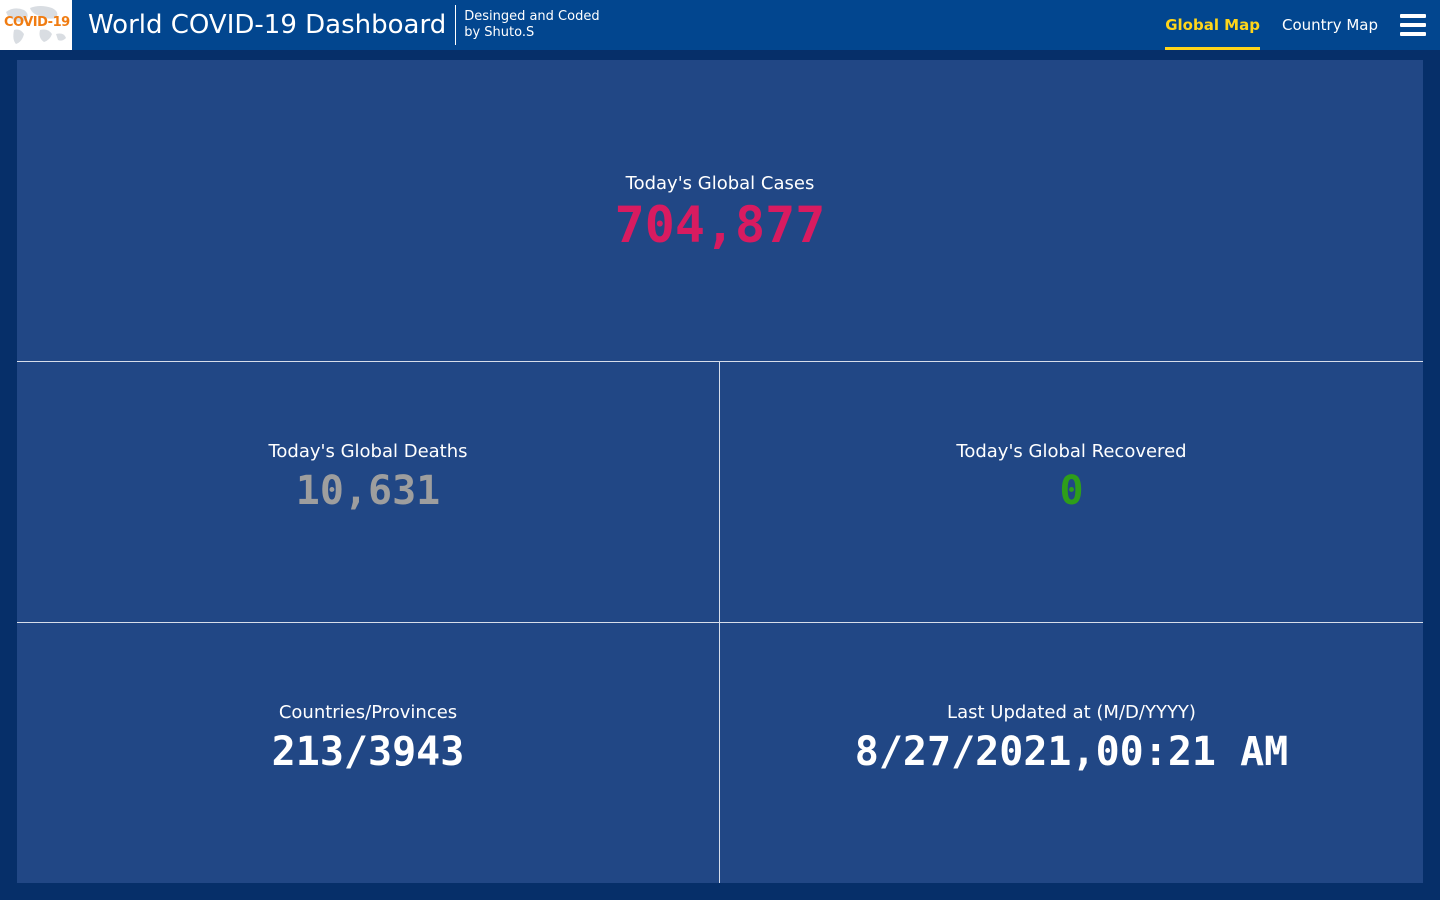 This screenshot has height=900, width=1440. Describe the element at coordinates (720, 225) in the screenshot. I see `global-cases-value: 704,877` at that location.